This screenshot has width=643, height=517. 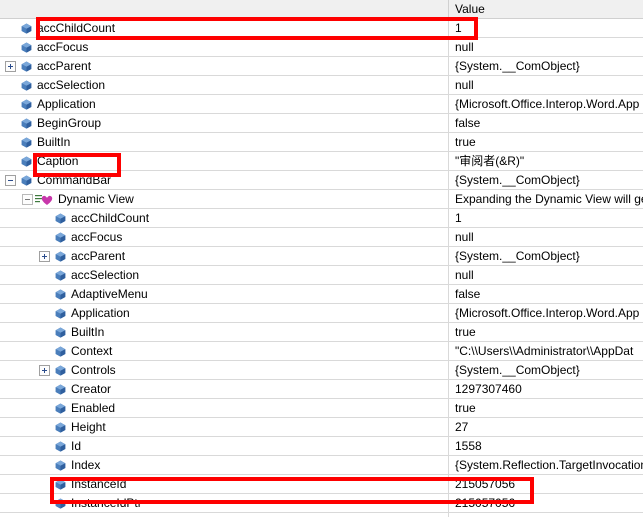 What do you see at coordinates (93, 370) in the screenshot?
I see `row-name: Controls` at bounding box center [93, 370].